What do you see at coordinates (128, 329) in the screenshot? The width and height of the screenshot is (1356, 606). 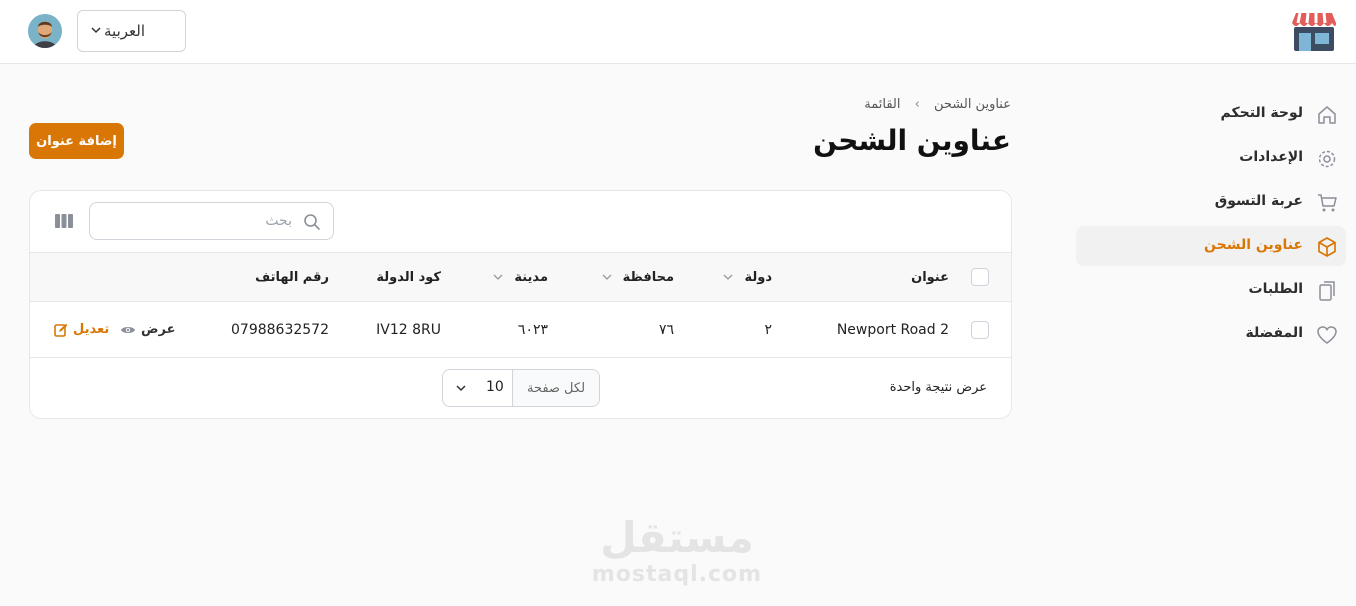 I see `eye-icon` at bounding box center [128, 329].